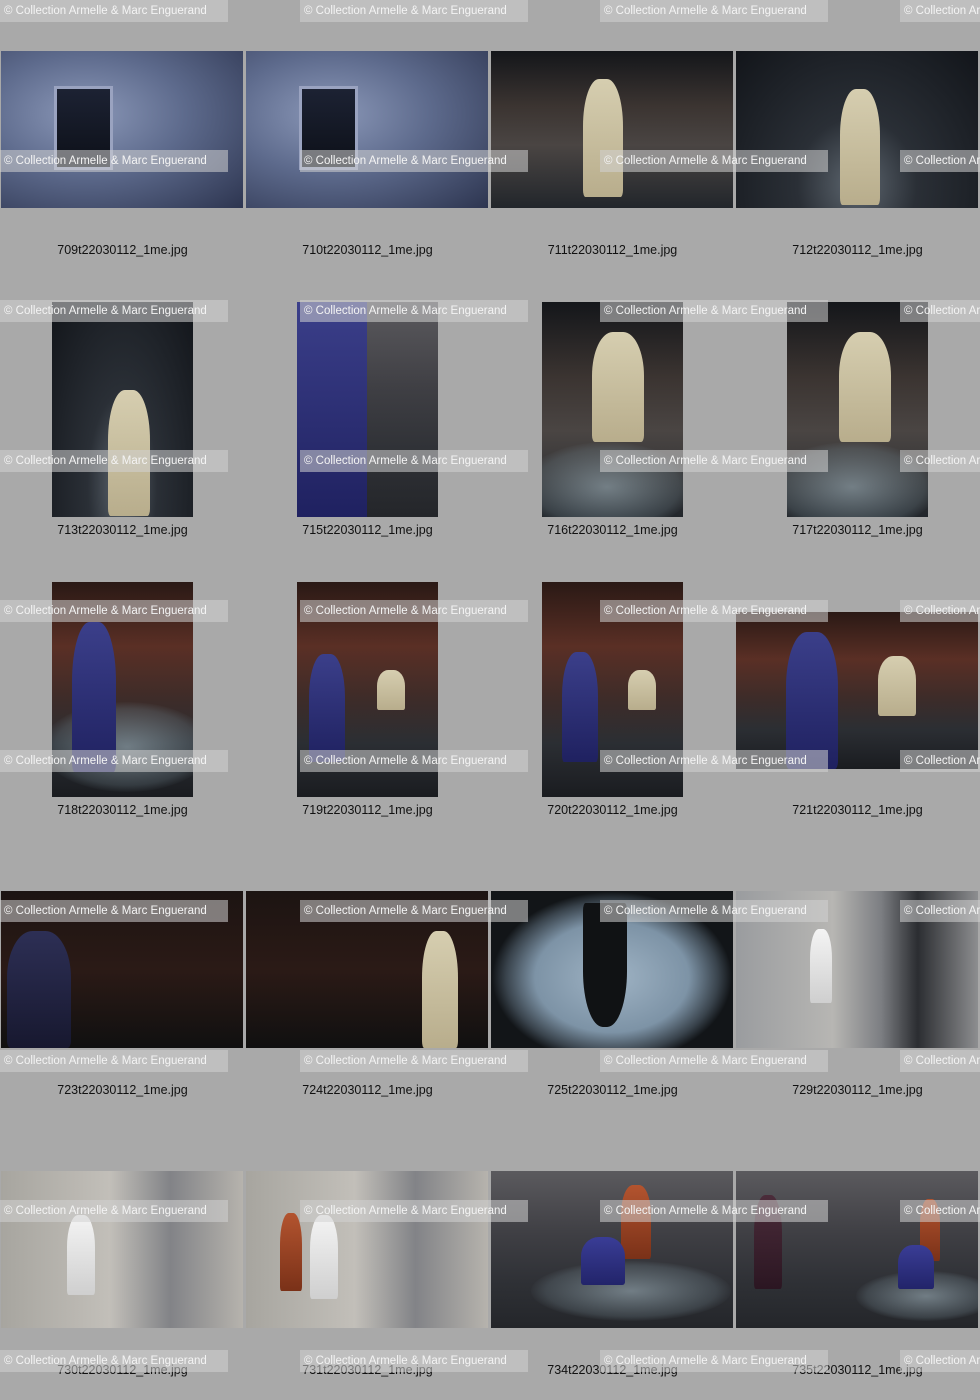  What do you see at coordinates (122, 530) in the screenshot?
I see `filename-label: 713t22030112_1me.jpg` at bounding box center [122, 530].